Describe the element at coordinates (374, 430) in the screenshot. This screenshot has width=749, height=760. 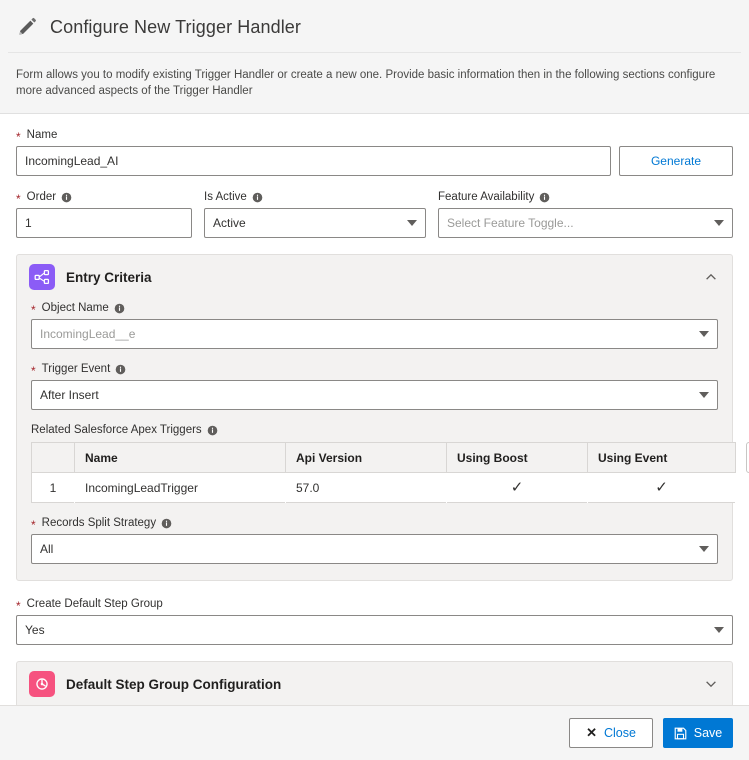
I see `related-apex-triggers-label: Related Salesforce Apex Triggers` at that location.